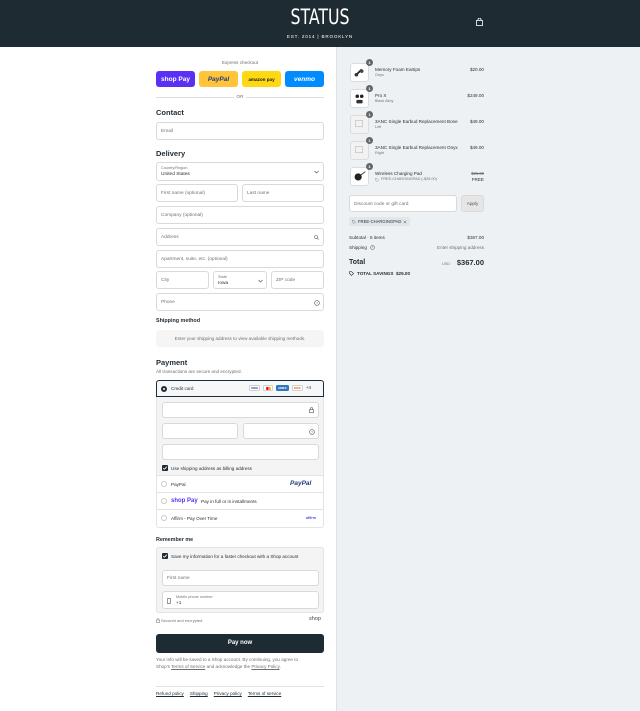 This screenshot has width=640, height=711. What do you see at coordinates (178, 484) in the screenshot?
I see `paypal-label: PayPal` at bounding box center [178, 484].